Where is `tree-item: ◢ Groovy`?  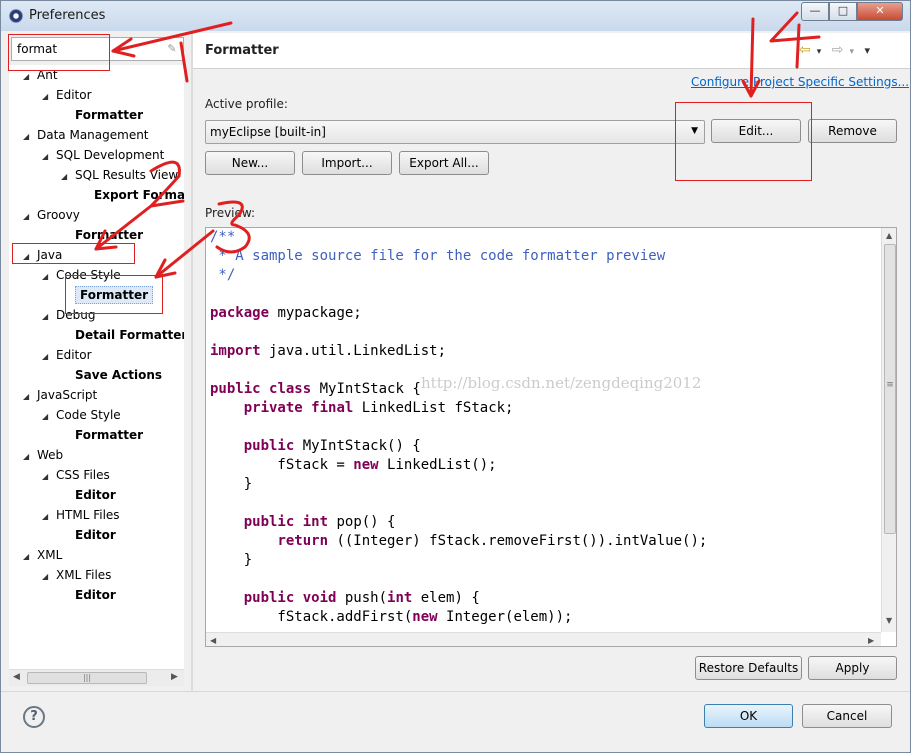
tree-item: ◢ Groovy is located at coordinates (51, 215).